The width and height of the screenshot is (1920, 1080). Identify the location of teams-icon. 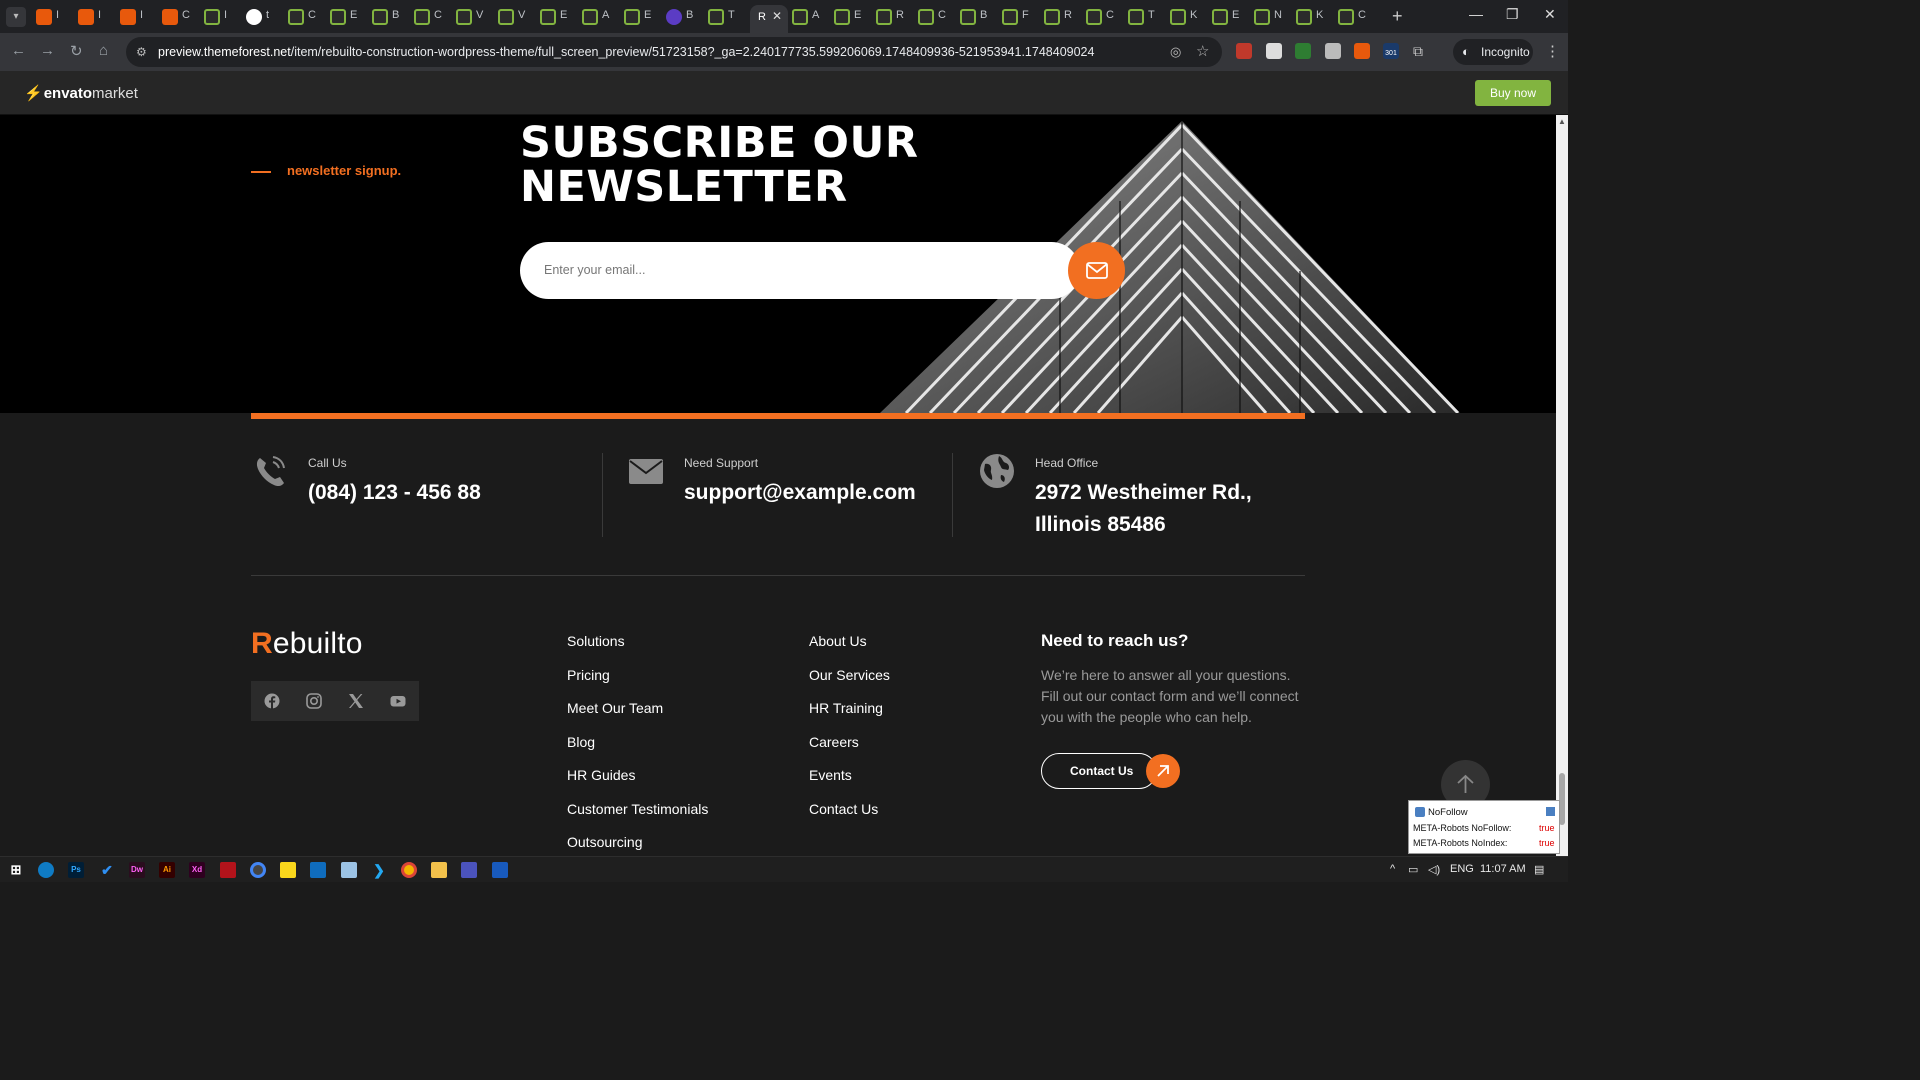
(469, 870).